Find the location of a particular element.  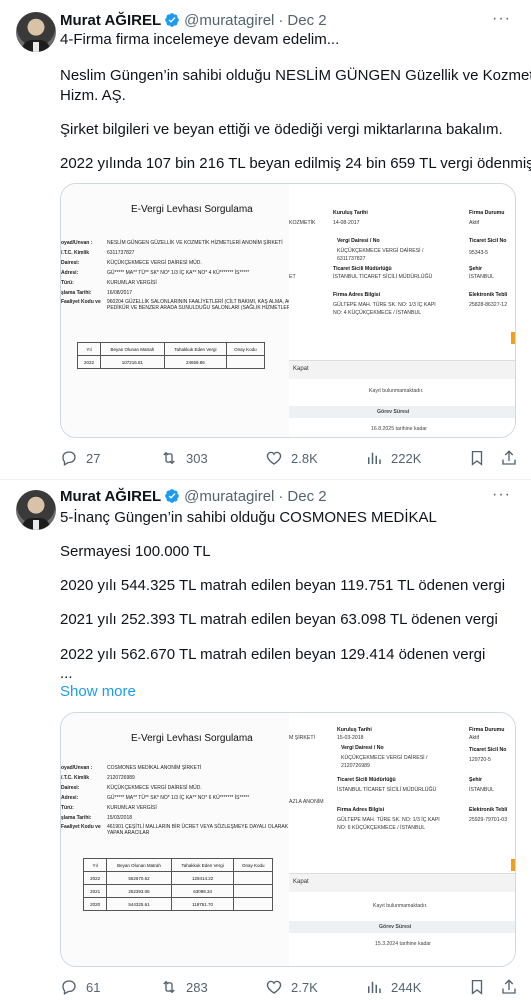

repost-count: 283 is located at coordinates (197, 987).